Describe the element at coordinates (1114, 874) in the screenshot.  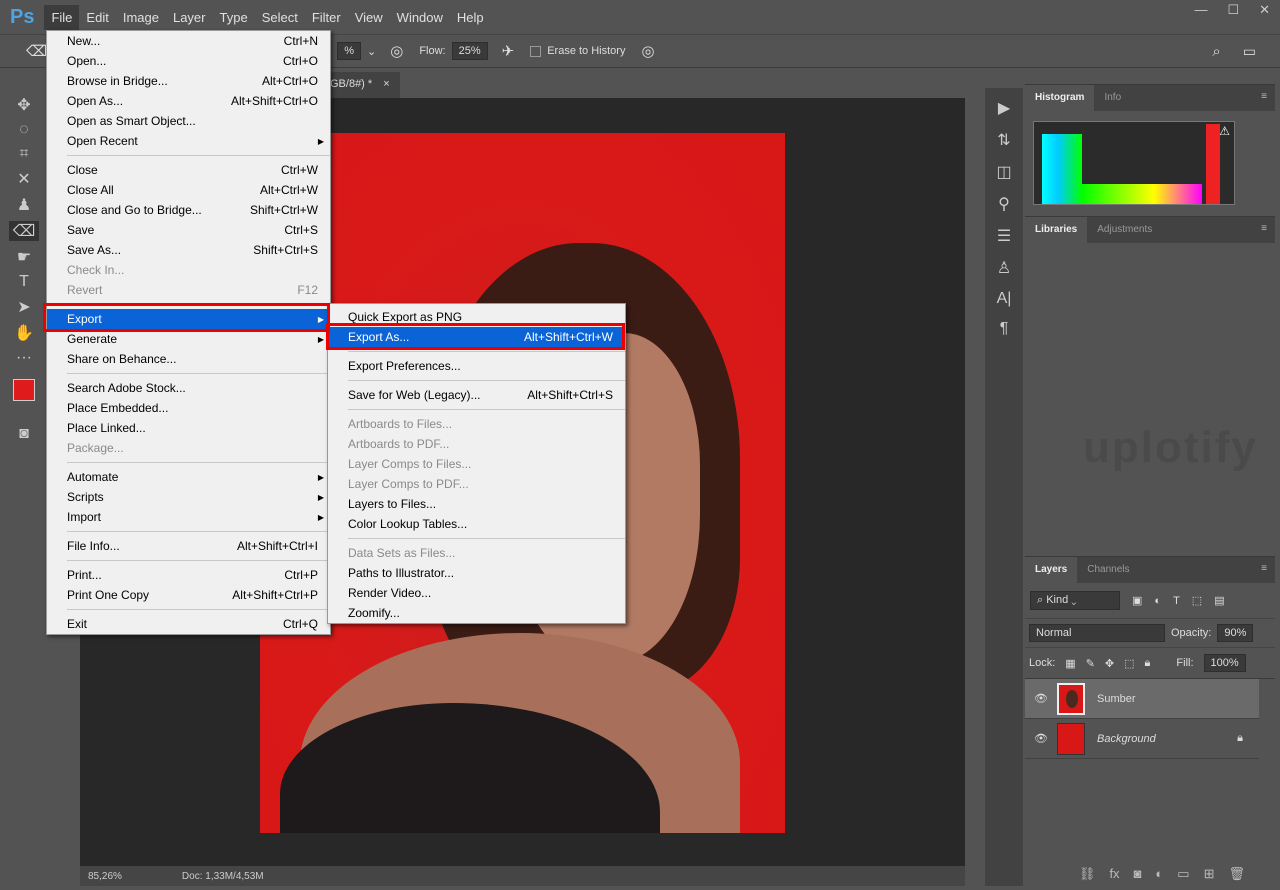
I see `fx-icon: fx` at that location.